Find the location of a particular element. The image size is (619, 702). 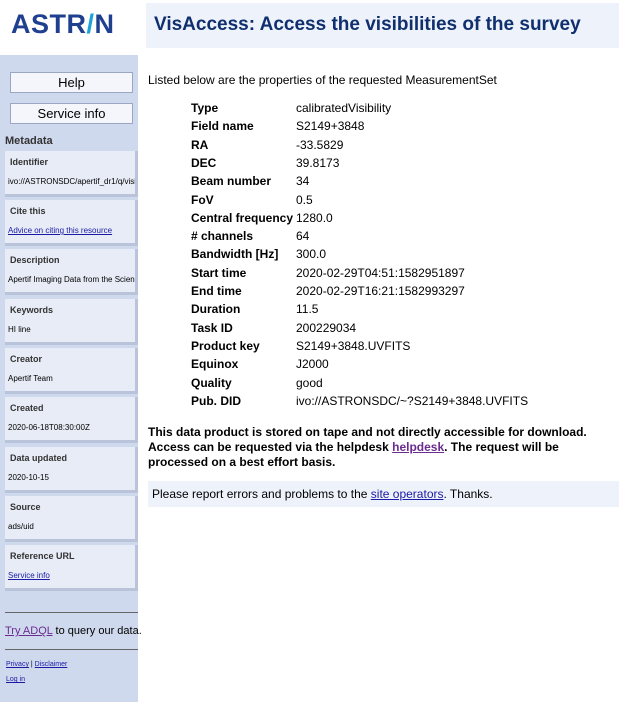

metadata-card-value: 2020-10-15 is located at coordinates (28, 477).